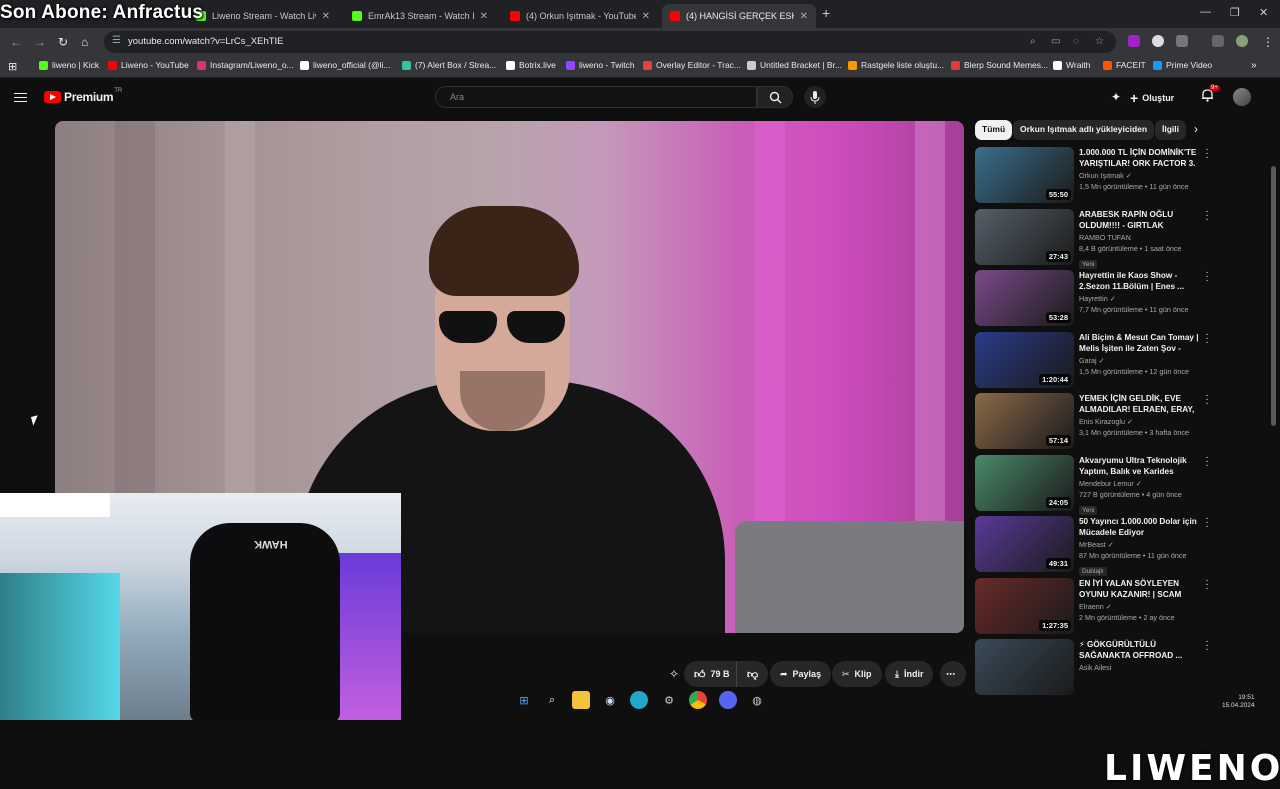 This screenshot has height=789, width=1280. I want to click on video-thumbnail: 27:43, so click(1024, 236).